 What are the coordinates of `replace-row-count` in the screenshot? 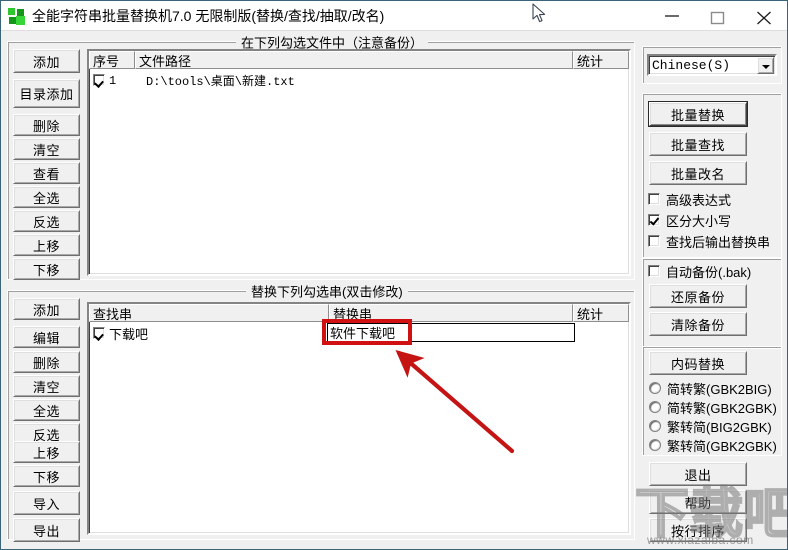 It's located at (602, 333).